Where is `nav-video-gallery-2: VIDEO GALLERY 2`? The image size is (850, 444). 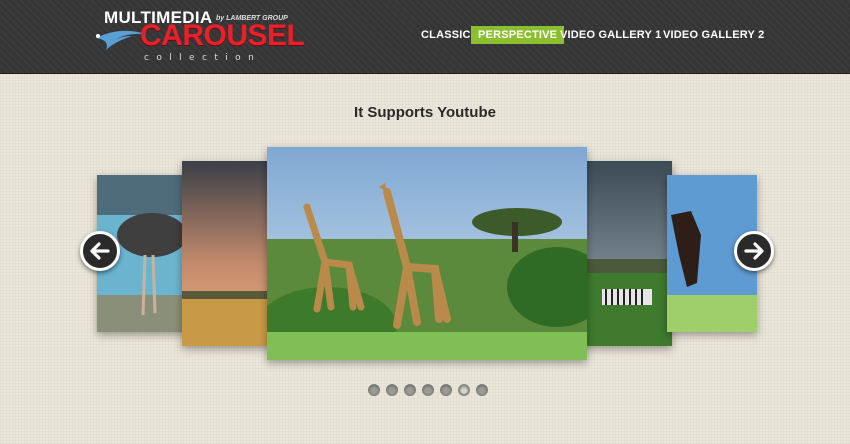 nav-video-gallery-2: VIDEO GALLERY 2 is located at coordinates (713, 35).